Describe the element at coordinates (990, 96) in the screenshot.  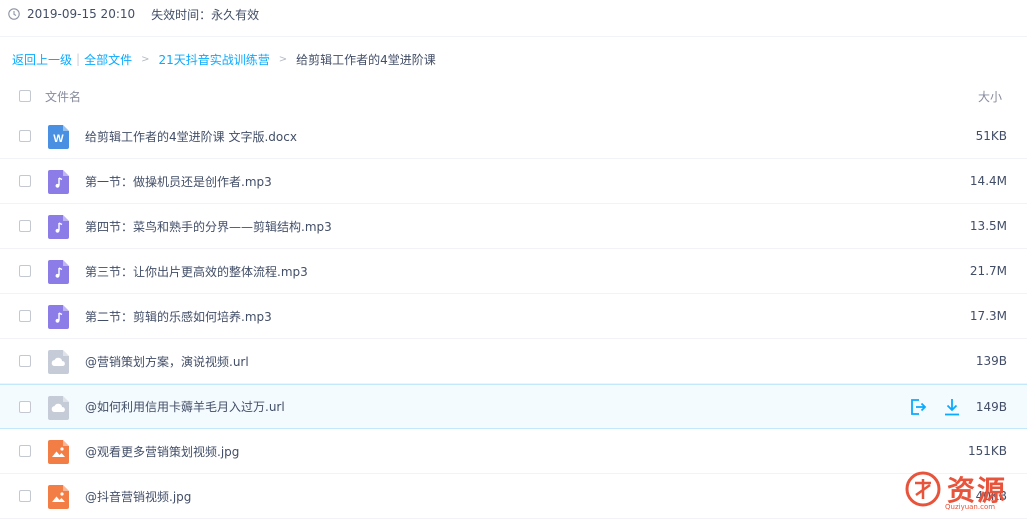
I see `column-size-header: 大小` at that location.